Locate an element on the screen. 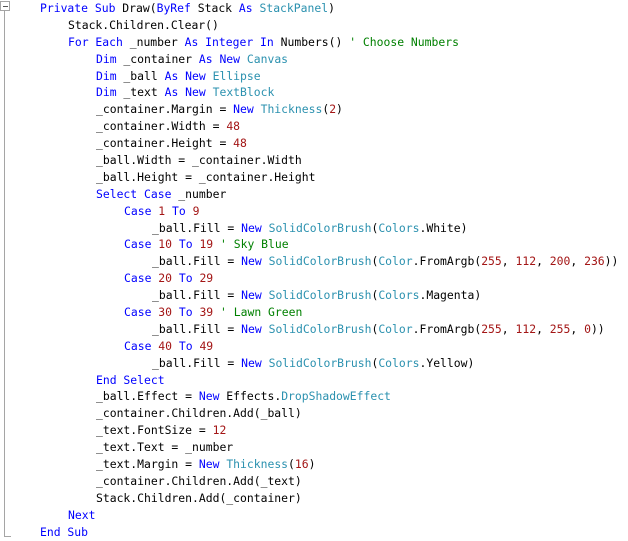 The image size is (628, 541). code-text-token: Stack.Children.Add(_container) is located at coordinates (199, 497).